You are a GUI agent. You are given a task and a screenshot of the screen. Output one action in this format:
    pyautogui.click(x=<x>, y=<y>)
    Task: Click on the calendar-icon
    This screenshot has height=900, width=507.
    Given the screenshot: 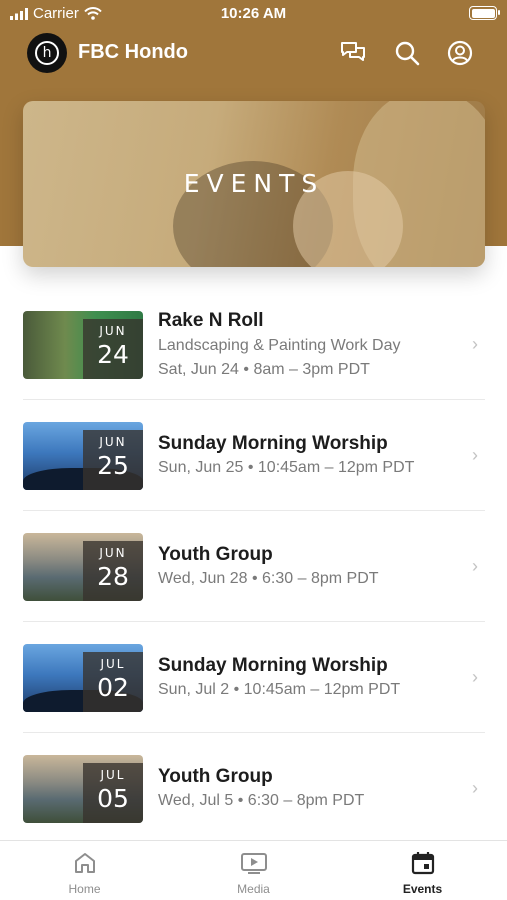 What is the action you would take?
    pyautogui.click(x=422, y=863)
    